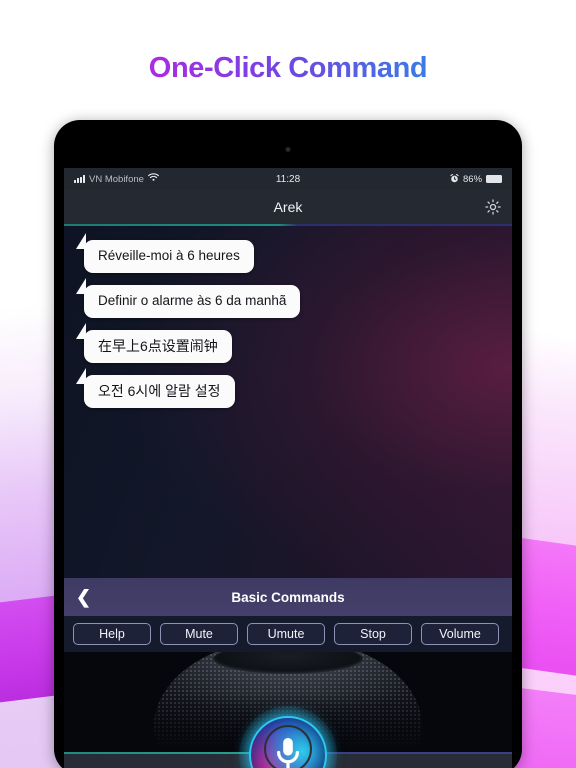 This screenshot has width=576, height=768. What do you see at coordinates (493, 207) in the screenshot?
I see `gear-icon` at bounding box center [493, 207].